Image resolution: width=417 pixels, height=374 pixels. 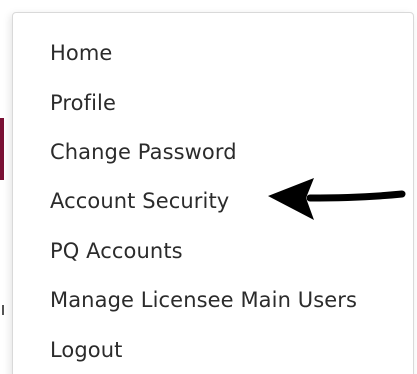 What do you see at coordinates (2, 149) in the screenshot?
I see `background-accent-strip` at bounding box center [2, 149].